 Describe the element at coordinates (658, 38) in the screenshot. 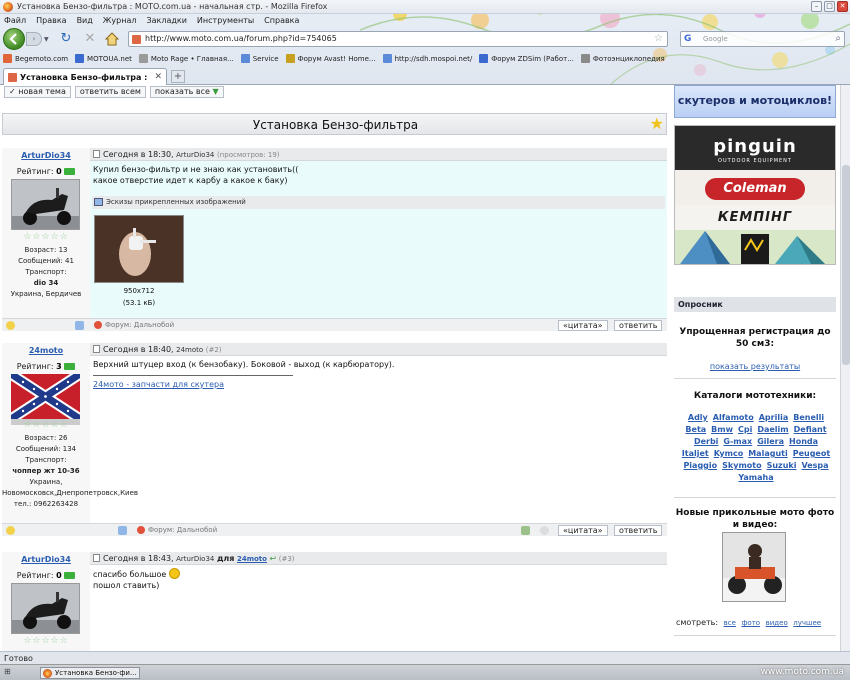

I see `bookmark-star-icon: ☆` at that location.